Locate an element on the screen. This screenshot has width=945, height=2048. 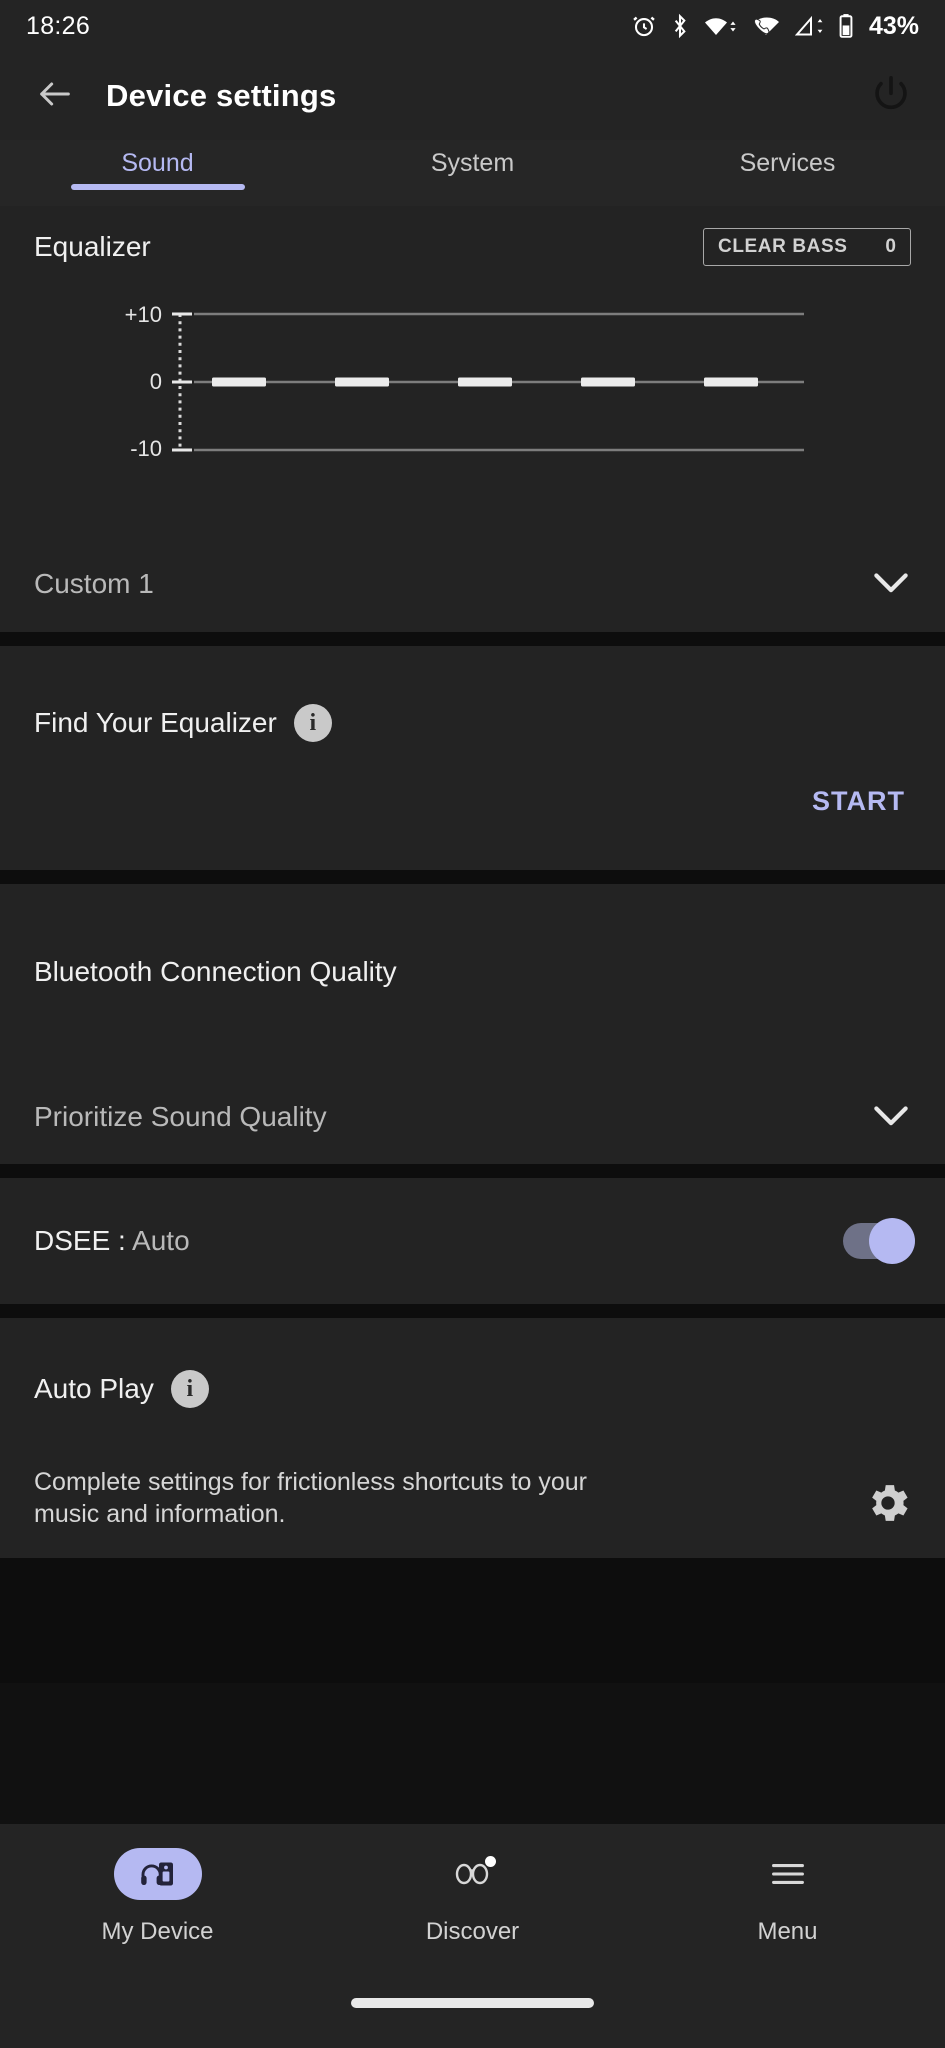
dsee-row: DSEE : Auto is located at coordinates (472, 1241).